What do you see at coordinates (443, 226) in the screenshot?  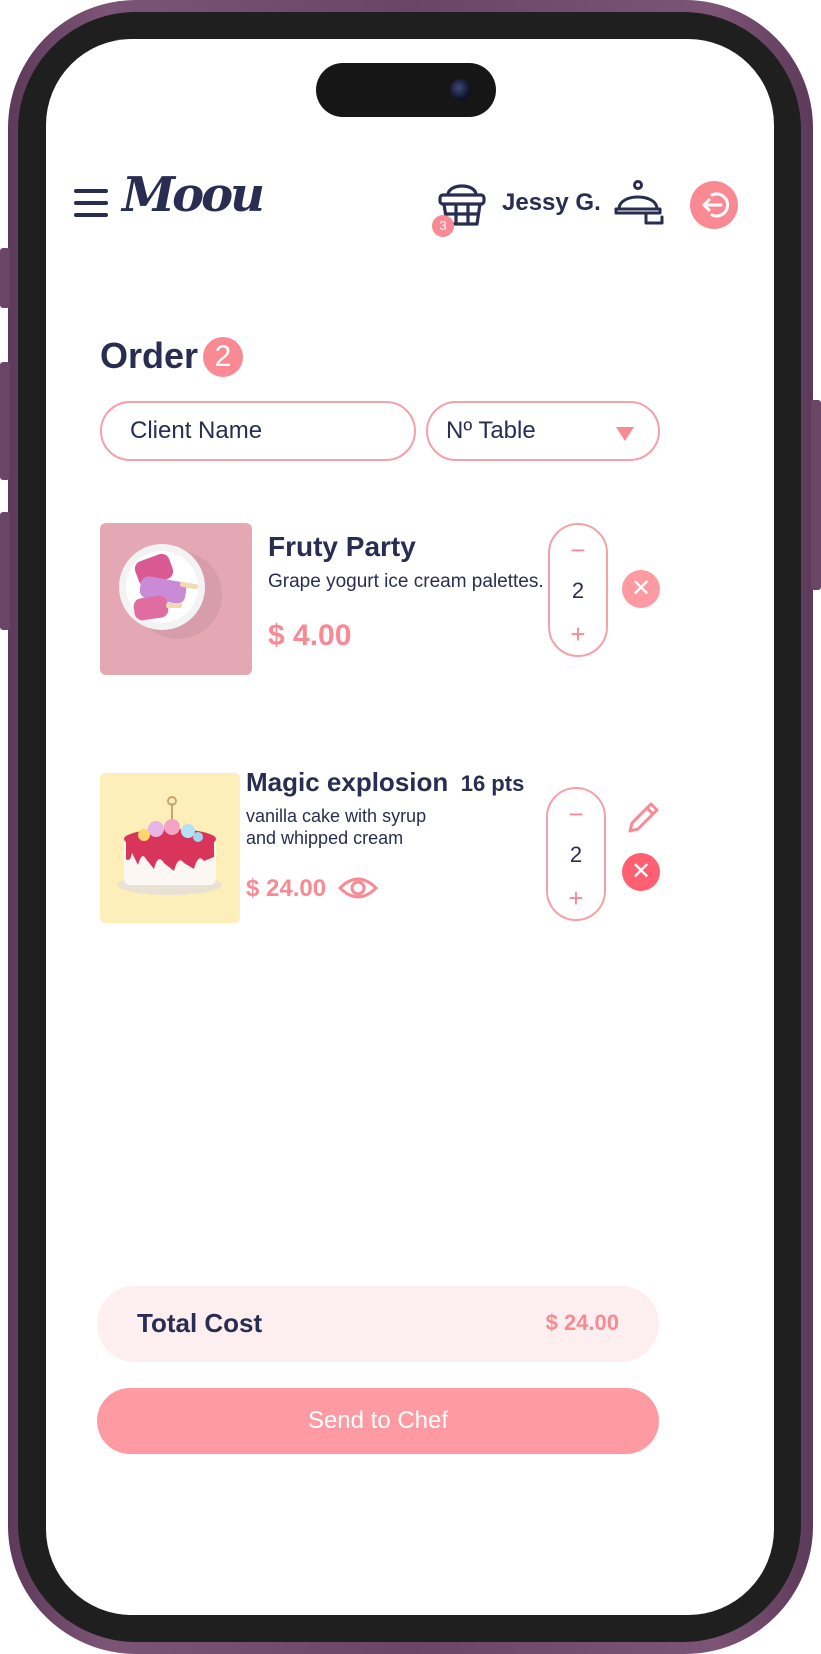 I see `cart-count-badge: 3` at bounding box center [443, 226].